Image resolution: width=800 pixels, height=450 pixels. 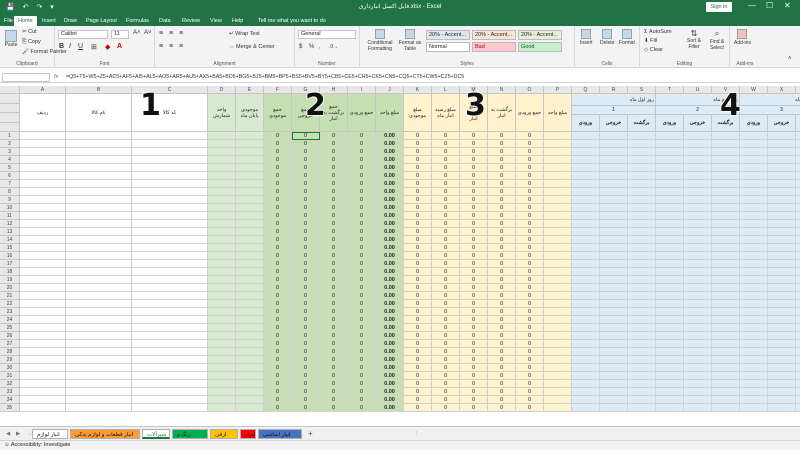 I want to click on comma-button: ,, so click(x=320, y=47).